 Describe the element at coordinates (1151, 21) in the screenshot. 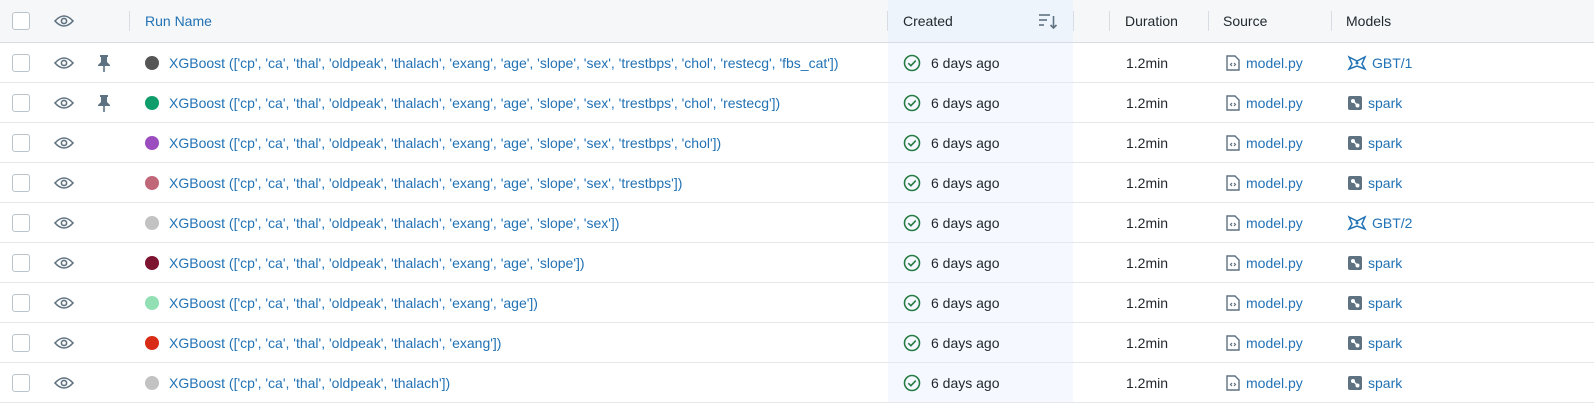

I see `duration-header: Duration` at that location.